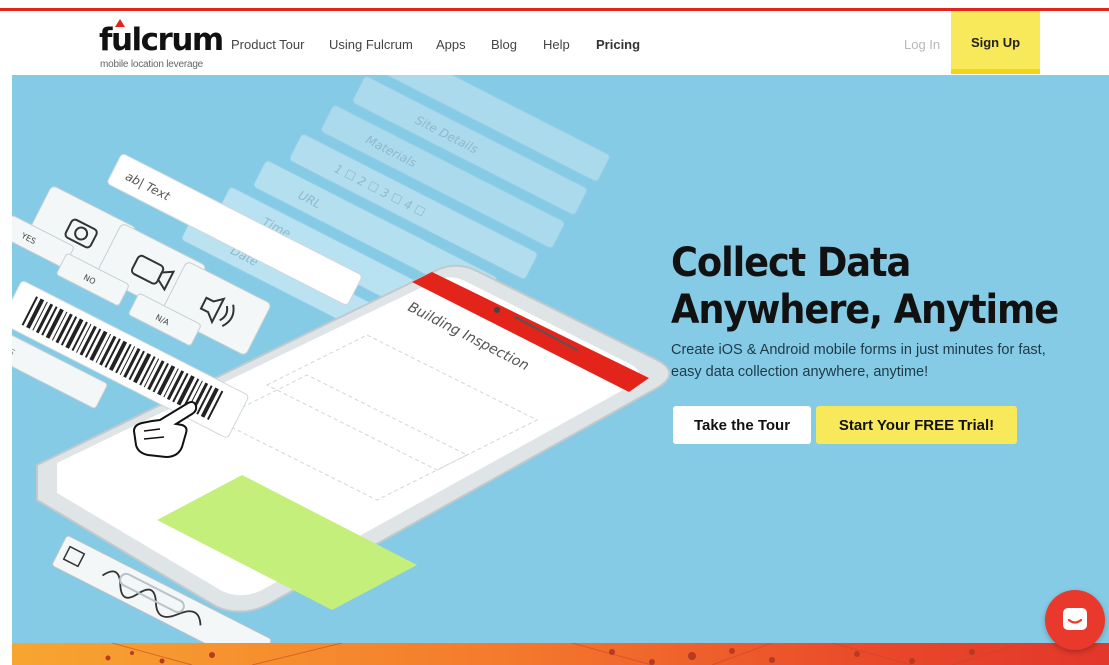 The image size is (1109, 665). I want to click on signup-underline, so click(995, 71).